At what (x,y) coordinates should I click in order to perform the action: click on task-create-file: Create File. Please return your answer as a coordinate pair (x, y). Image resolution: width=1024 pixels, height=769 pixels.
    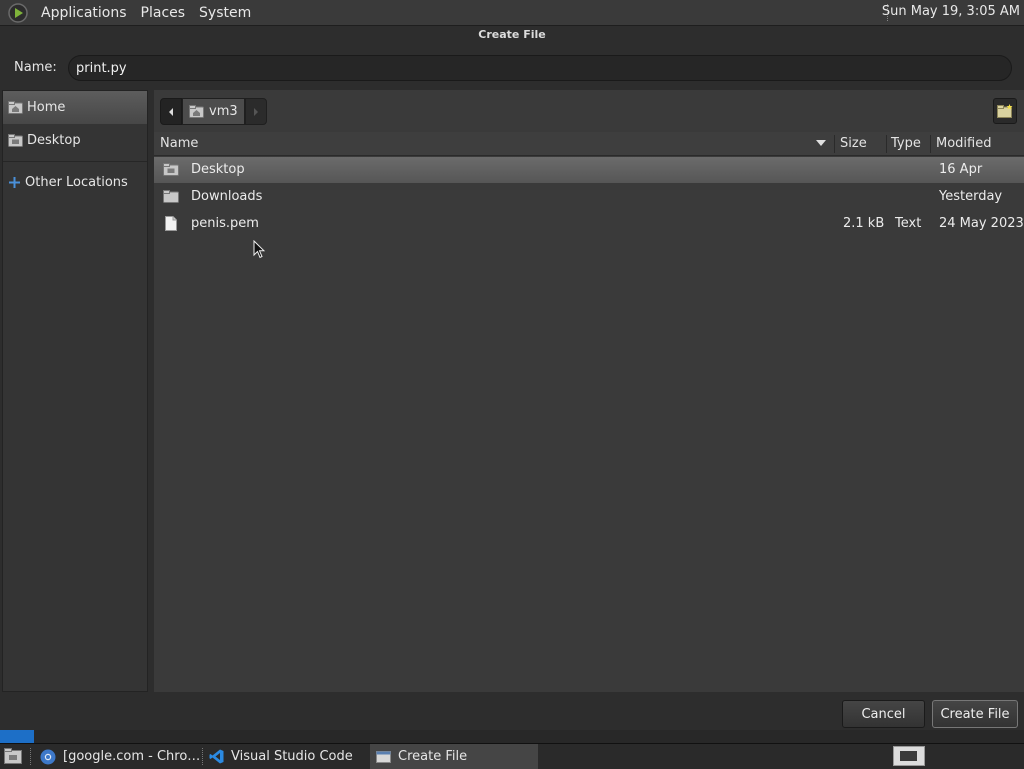
    Looking at the image, I should click on (454, 756).